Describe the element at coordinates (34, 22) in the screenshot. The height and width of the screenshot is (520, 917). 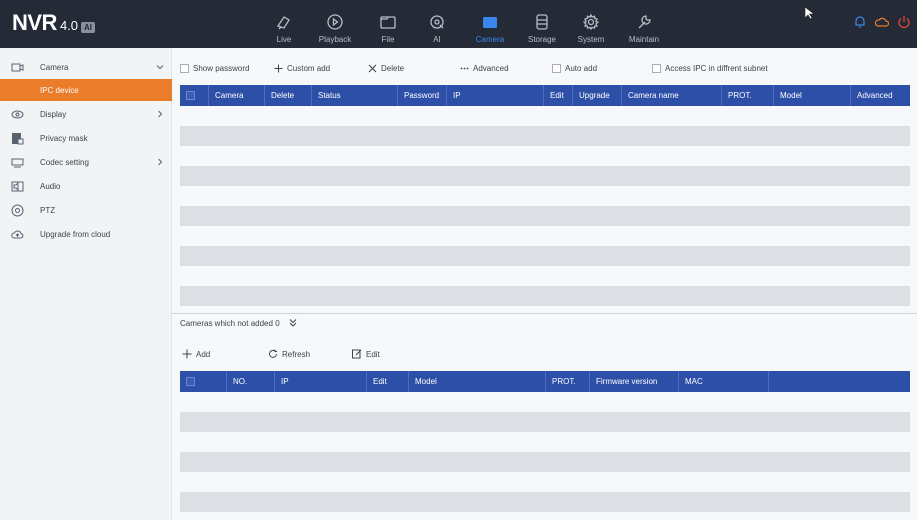
I see `logo-text: NVR` at that location.